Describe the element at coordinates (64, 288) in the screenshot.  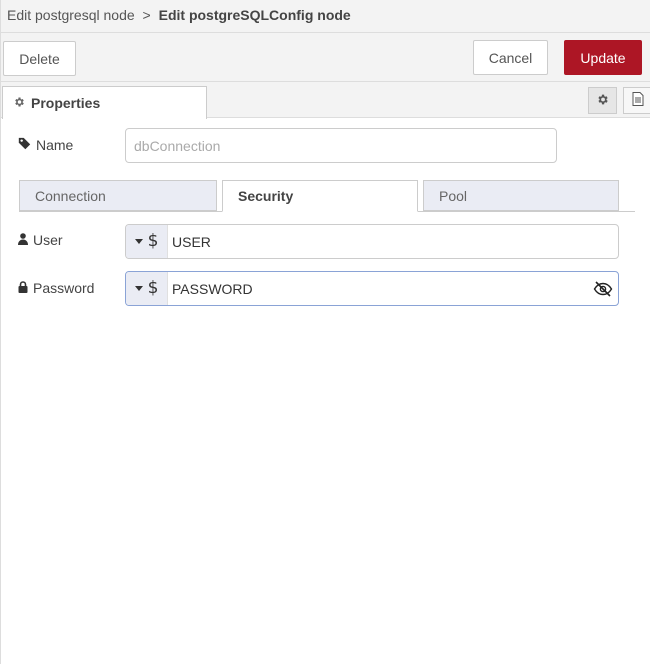
I see `password-label-text: Password` at that location.